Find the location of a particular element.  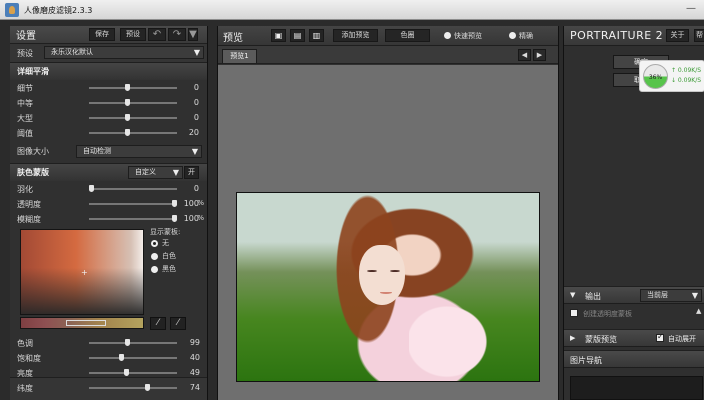

detail-slider-medium: 中等 0 is located at coordinates (108, 102).